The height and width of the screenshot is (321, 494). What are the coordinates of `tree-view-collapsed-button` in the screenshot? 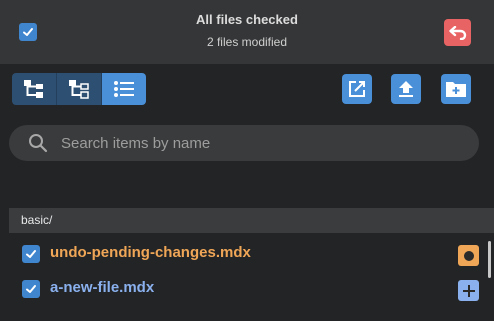 It's located at (34, 89).